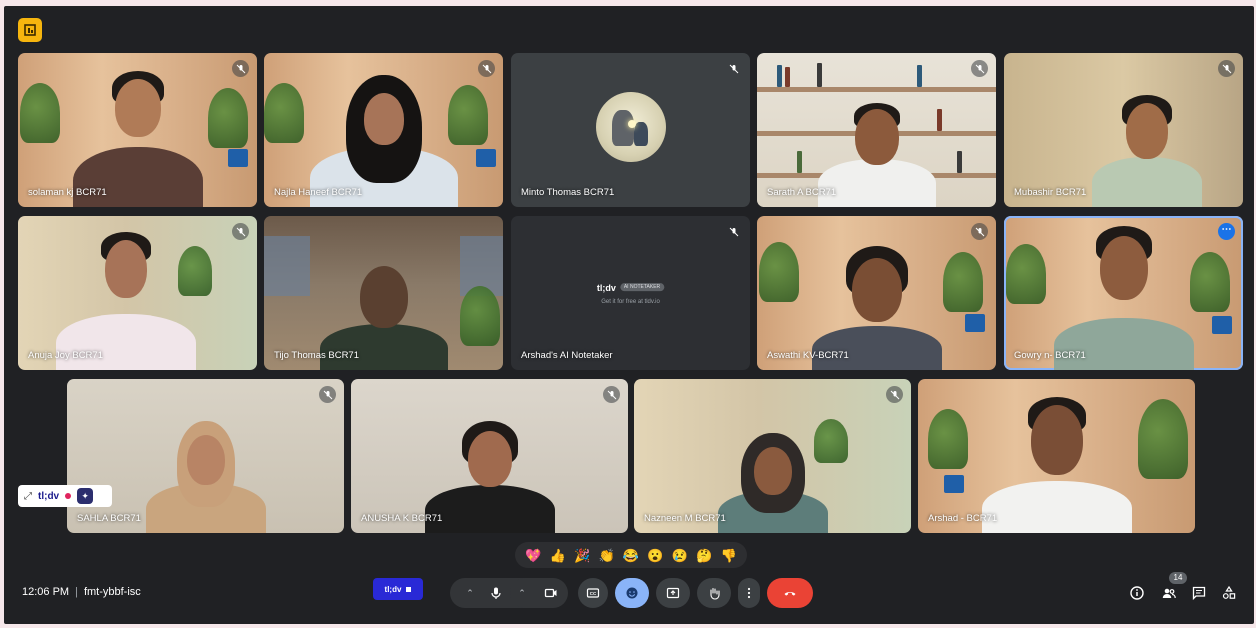 The image size is (1256, 628). What do you see at coordinates (876, 293) in the screenshot?
I see `participant-tile: Aswathi KV-BCR71` at bounding box center [876, 293].